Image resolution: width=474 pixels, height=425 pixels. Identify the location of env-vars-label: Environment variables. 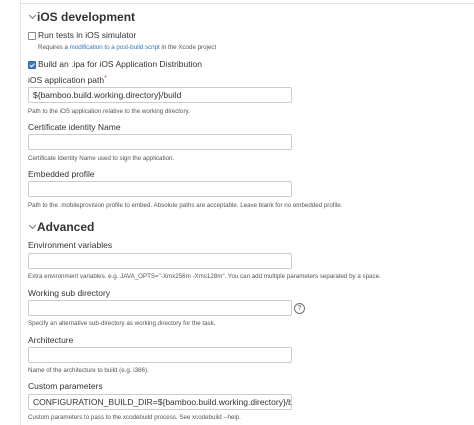
(70, 245).